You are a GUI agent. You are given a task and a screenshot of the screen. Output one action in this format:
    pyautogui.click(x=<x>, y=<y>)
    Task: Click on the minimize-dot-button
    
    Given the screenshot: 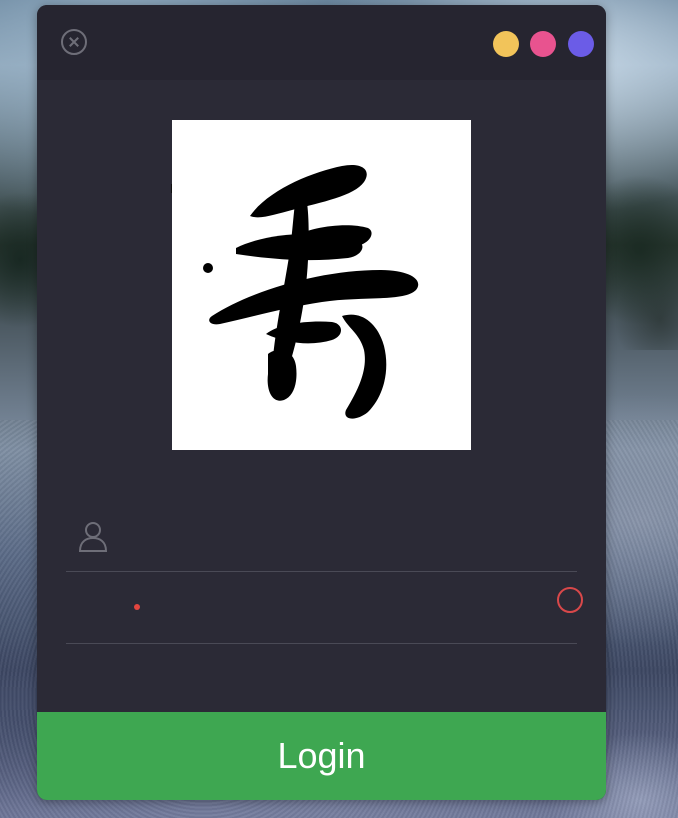 What is the action you would take?
    pyautogui.click(x=506, y=44)
    